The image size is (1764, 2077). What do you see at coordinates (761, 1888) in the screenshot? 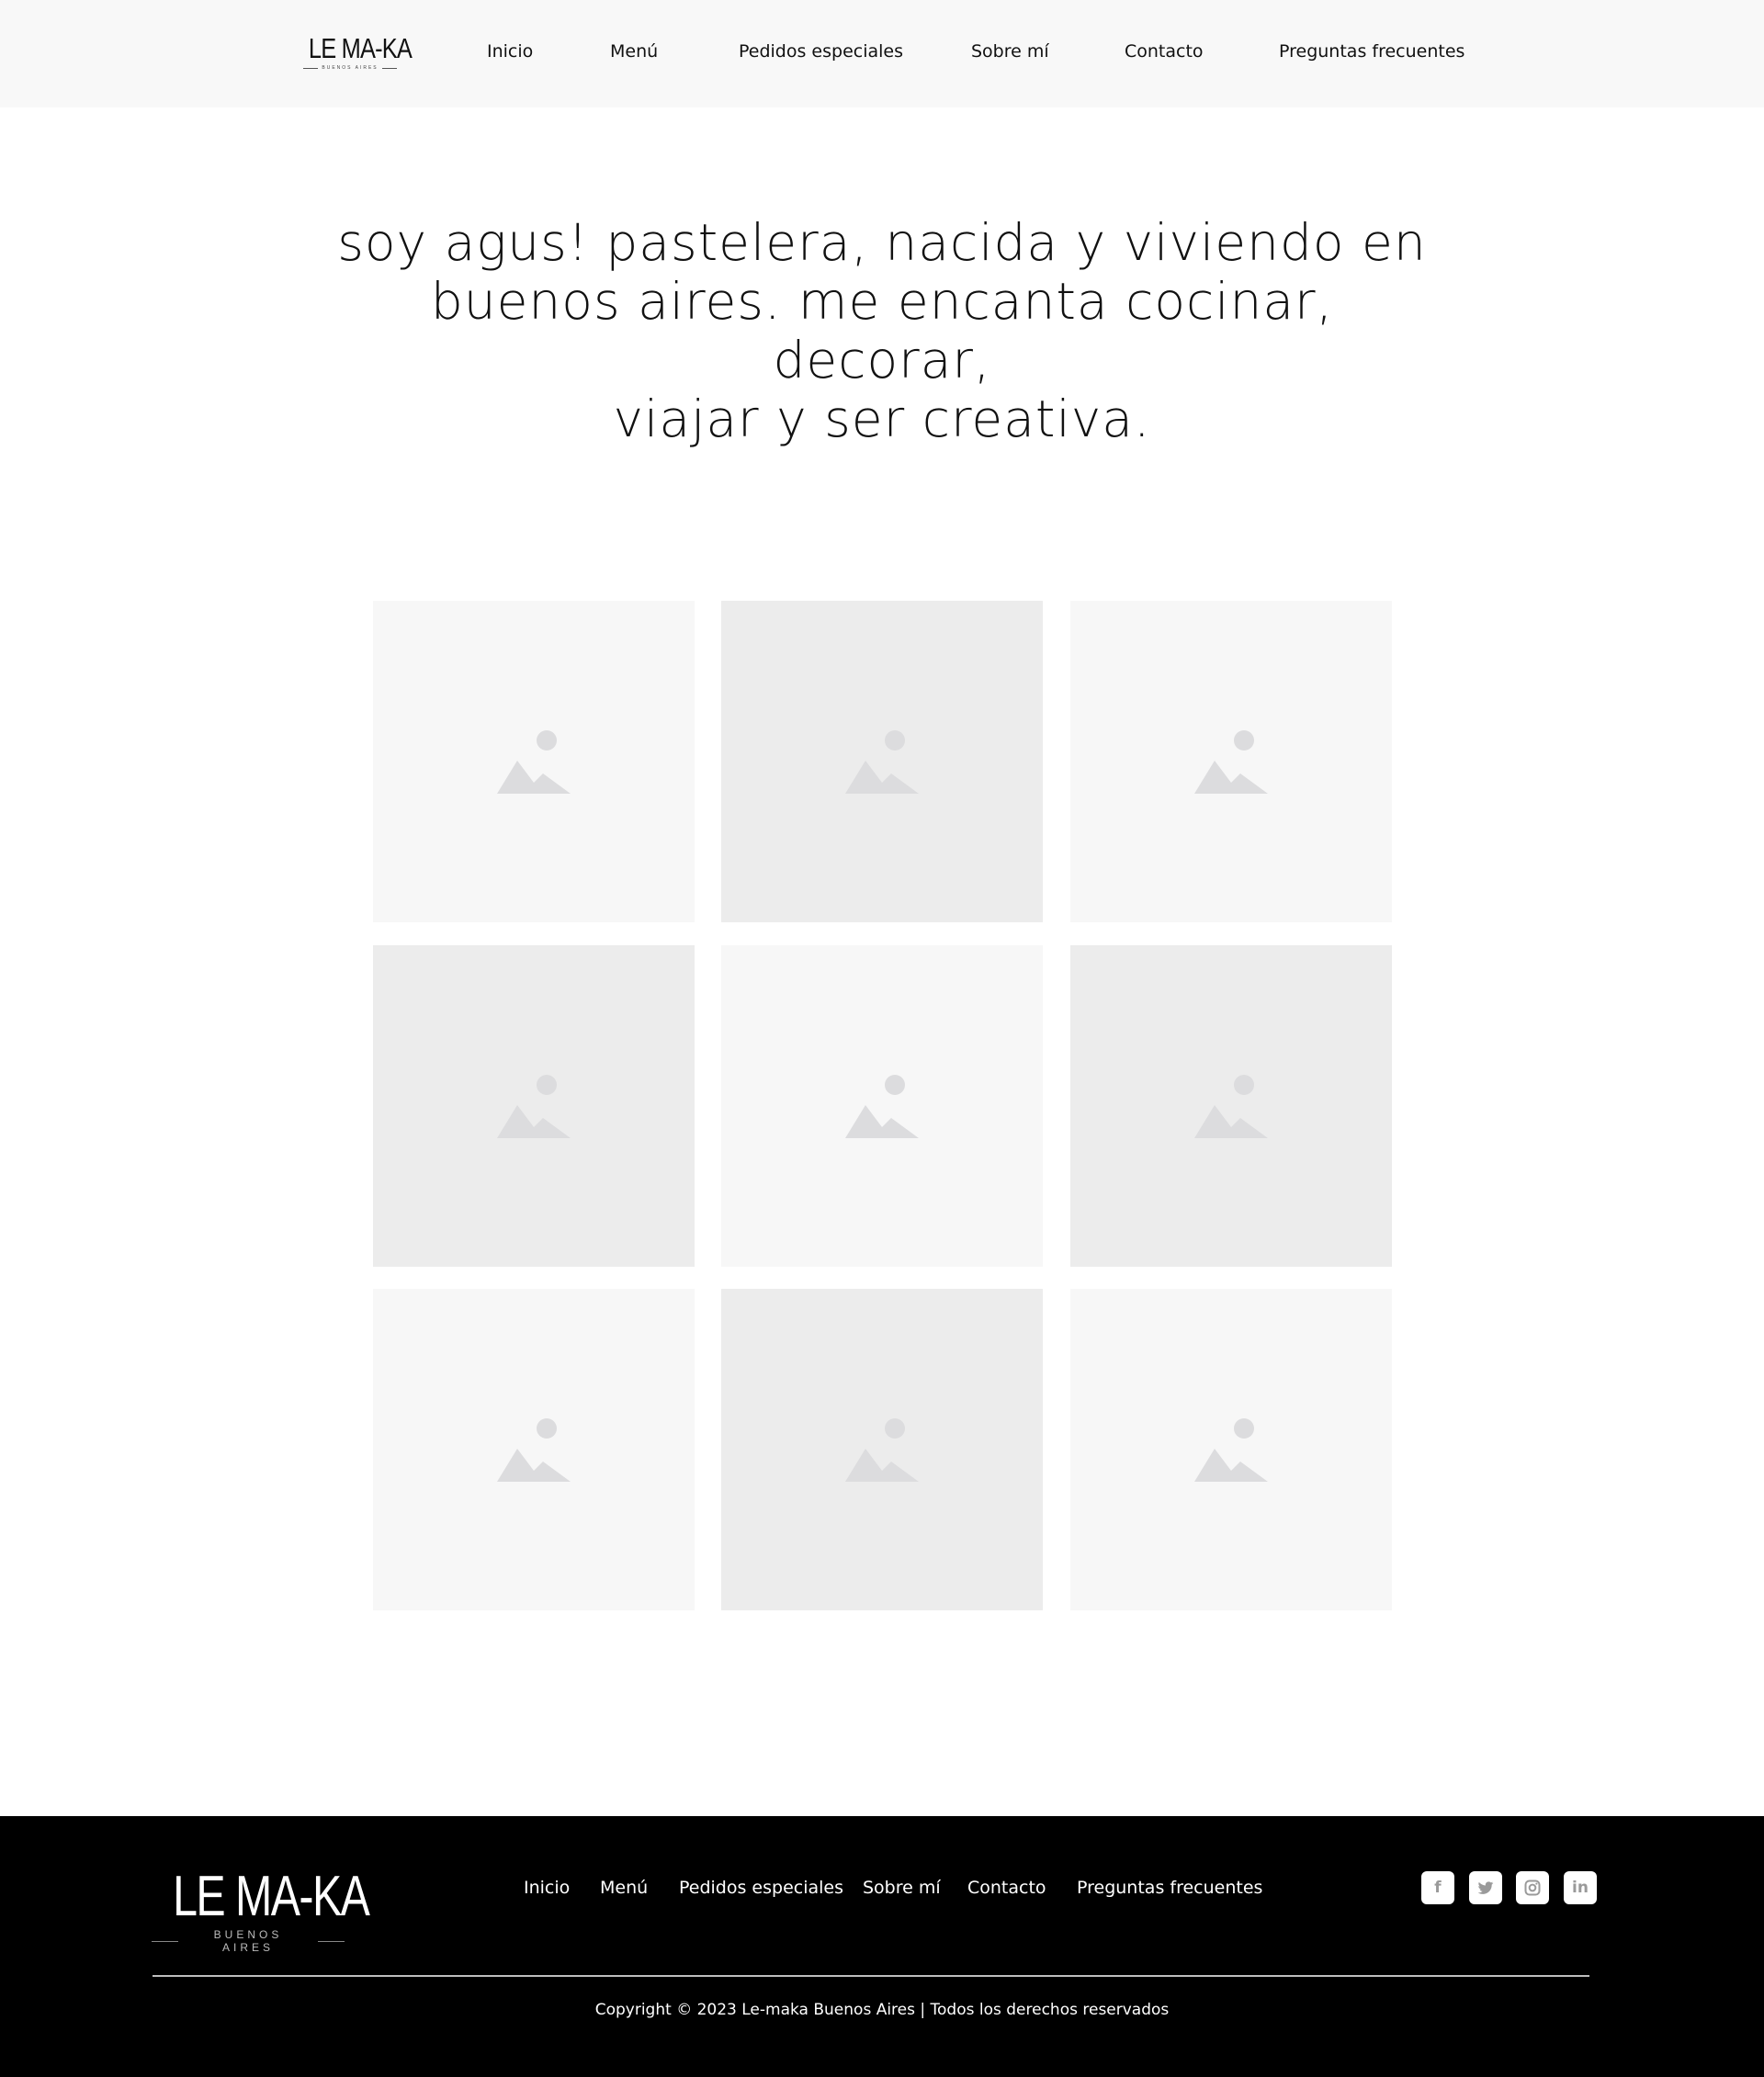
I see `footer-nav-pedidos-especiales: Pedidos especiales` at bounding box center [761, 1888].